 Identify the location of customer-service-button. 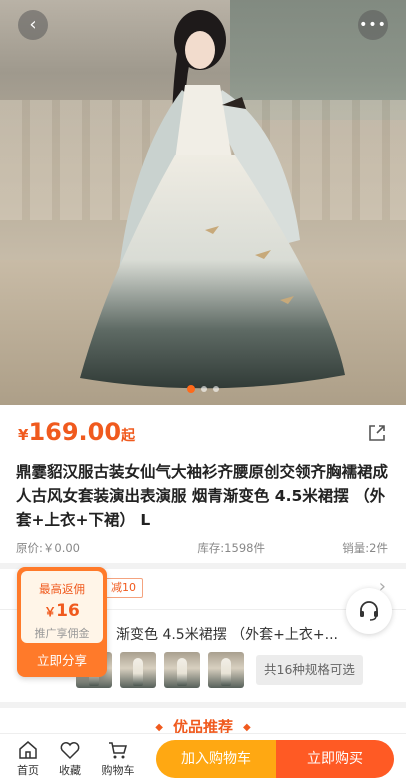
(369, 611).